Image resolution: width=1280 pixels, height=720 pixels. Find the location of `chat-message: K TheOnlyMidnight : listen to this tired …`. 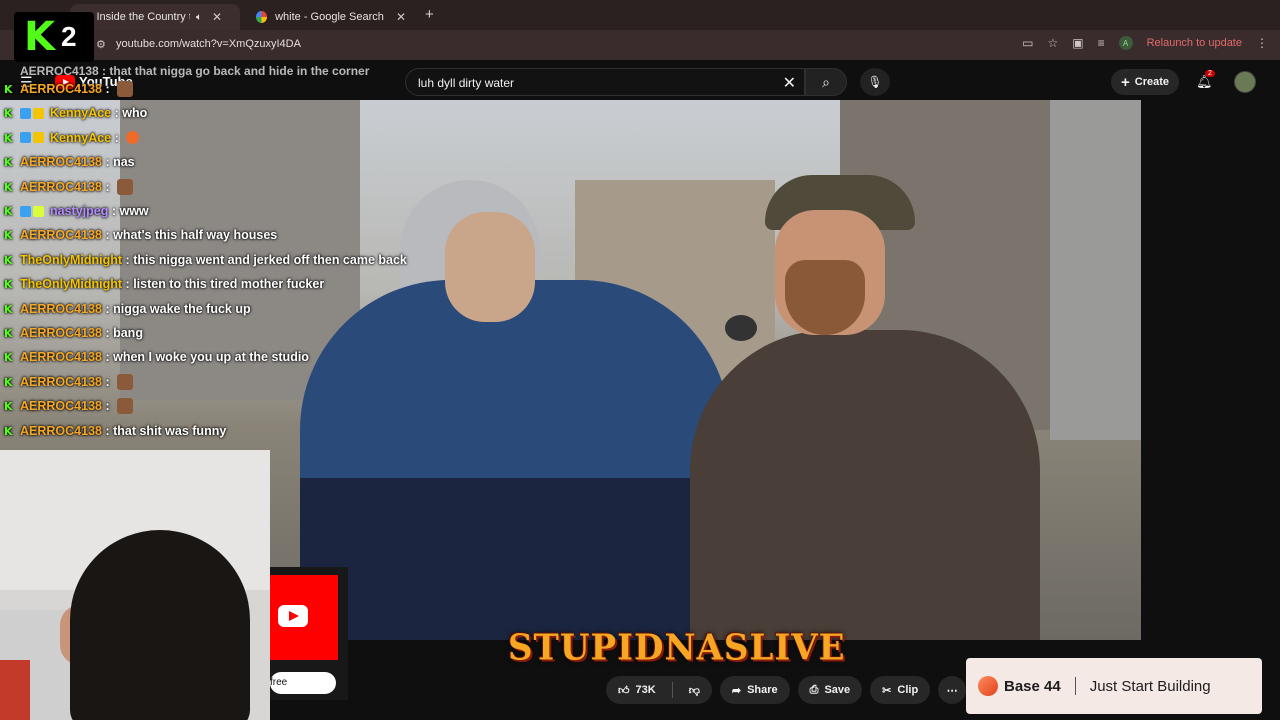

chat-message: K TheOnlyMidnight : listen to this tired … is located at coordinates (164, 284).